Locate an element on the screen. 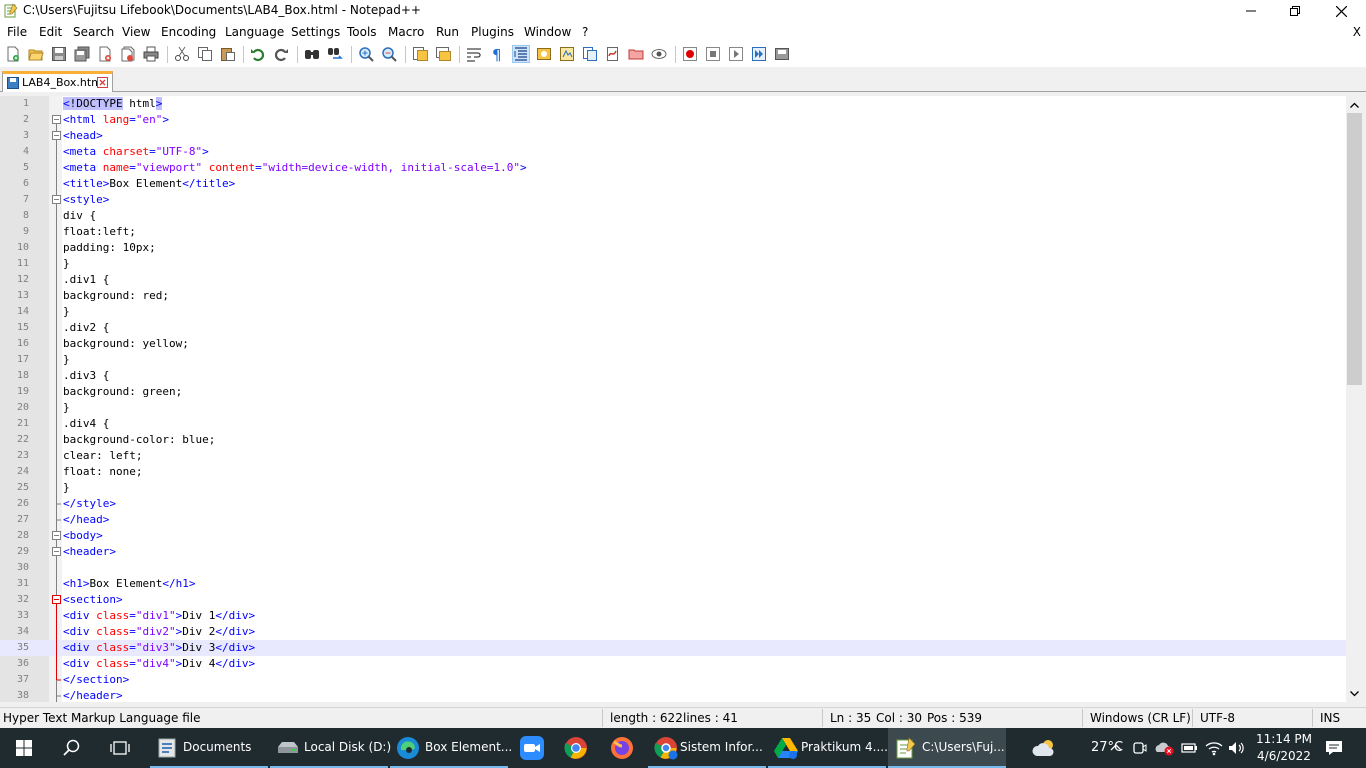 Image resolution: width=1366 pixels, height=768 pixels. menu-run: Run is located at coordinates (447, 32).